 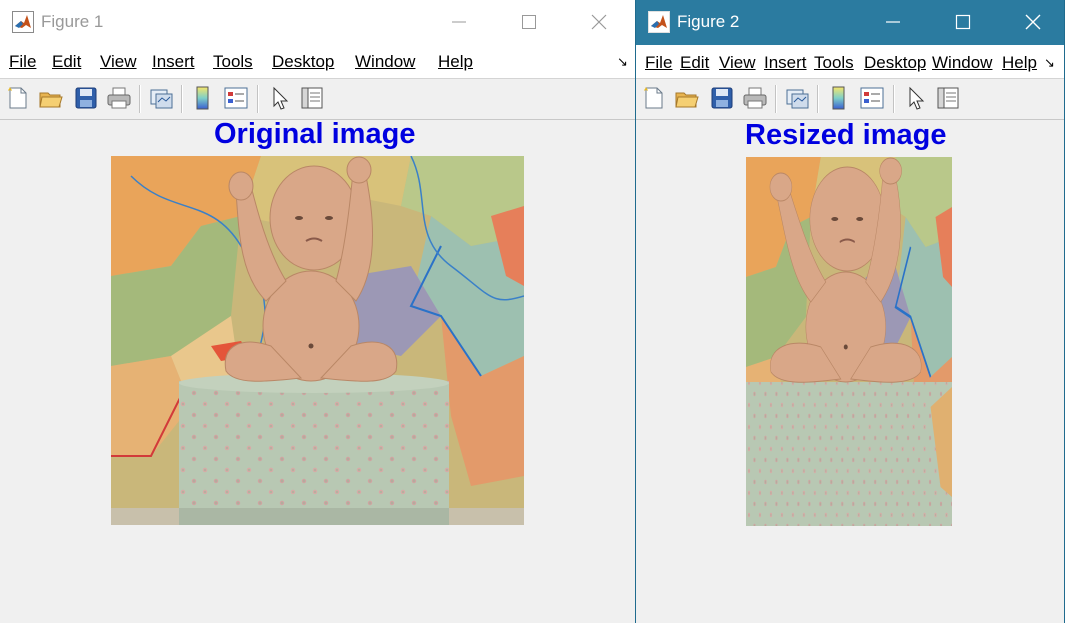 What do you see at coordinates (72, 21) in the screenshot?
I see `window-title: Figure 1` at bounding box center [72, 21].